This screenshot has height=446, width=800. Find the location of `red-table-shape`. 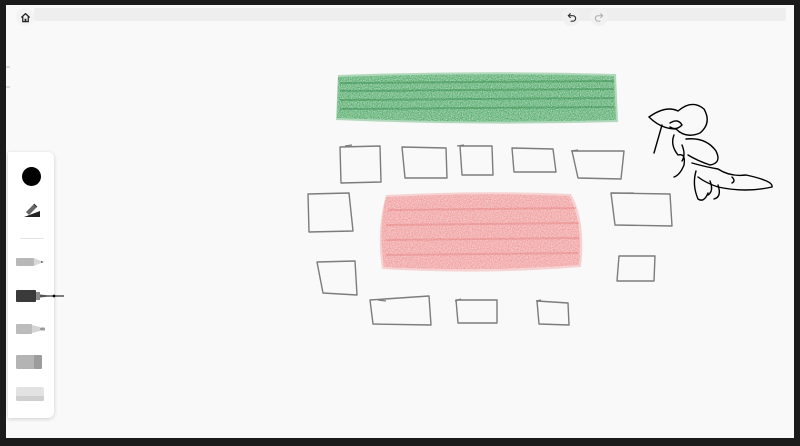

red-table-shape is located at coordinates (481, 232).